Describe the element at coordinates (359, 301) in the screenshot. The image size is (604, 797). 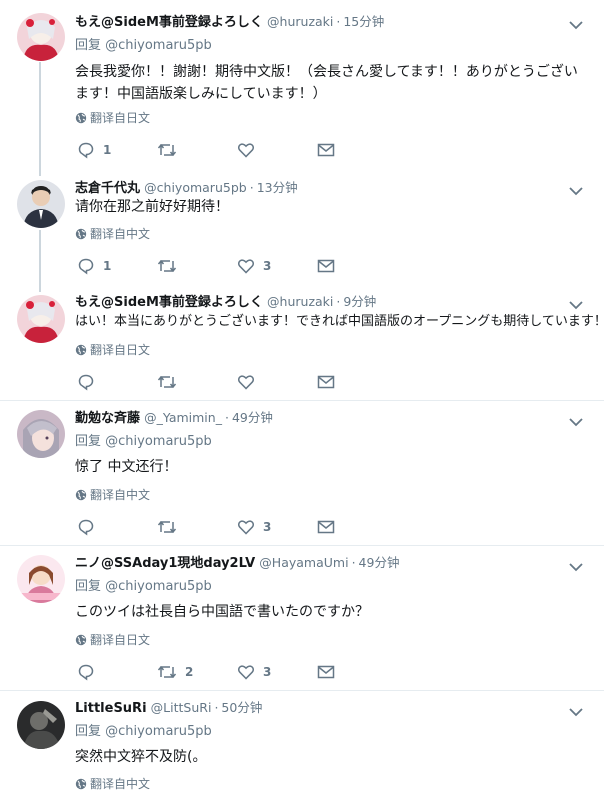
I see `timestamp: 9分钟` at that location.